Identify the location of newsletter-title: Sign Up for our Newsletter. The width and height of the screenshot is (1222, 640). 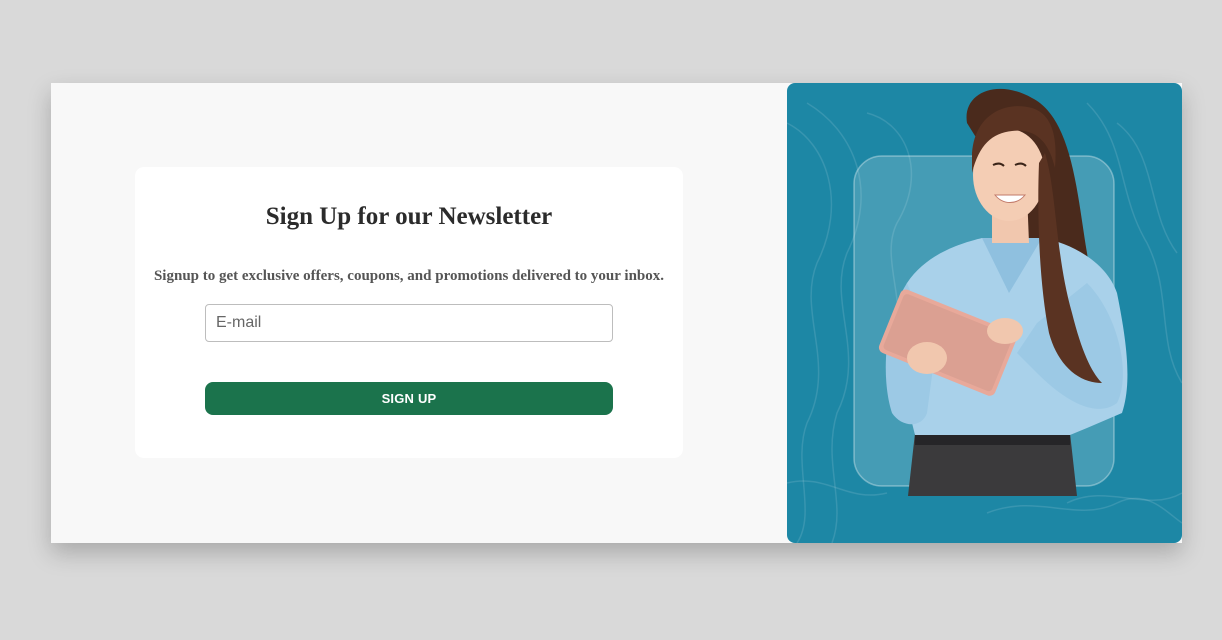
(409, 216).